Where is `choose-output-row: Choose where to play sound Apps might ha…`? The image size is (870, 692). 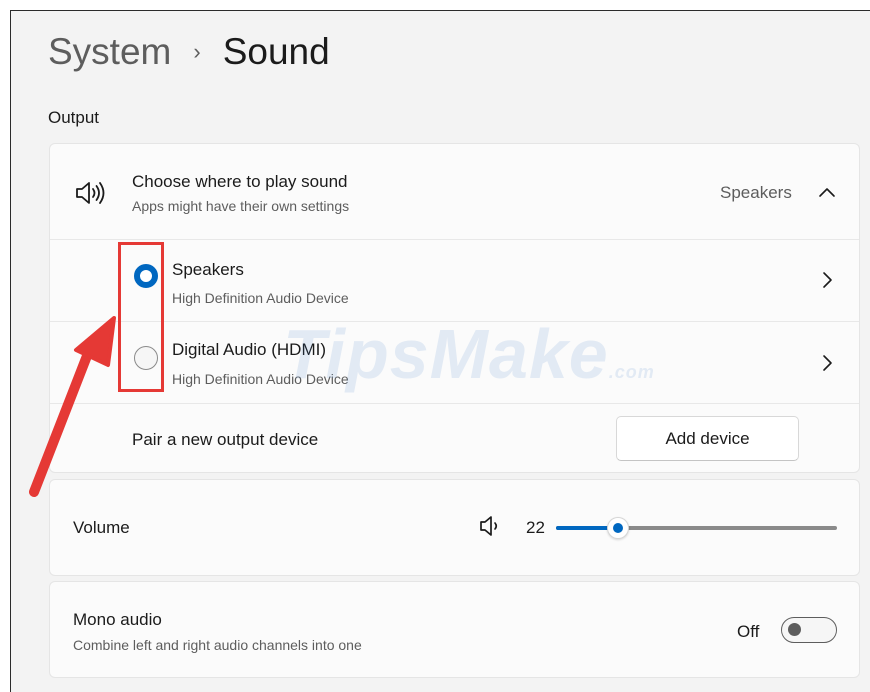
choose-output-row: Choose where to play sound Apps might ha… is located at coordinates (454, 191).